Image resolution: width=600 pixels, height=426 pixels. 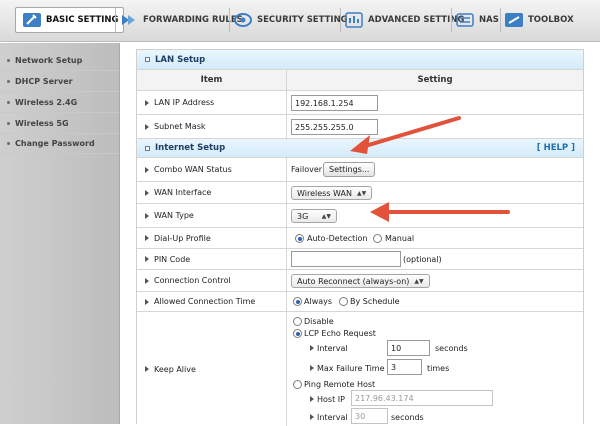 I want to click on row-value: 3G ▲▼, so click(x=435, y=215).